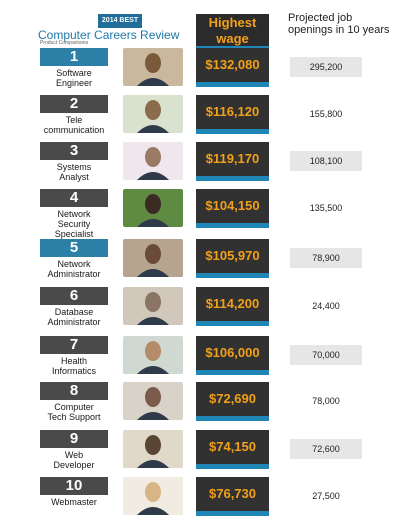  I want to click on wage-value: $72,690, so click(232, 401).